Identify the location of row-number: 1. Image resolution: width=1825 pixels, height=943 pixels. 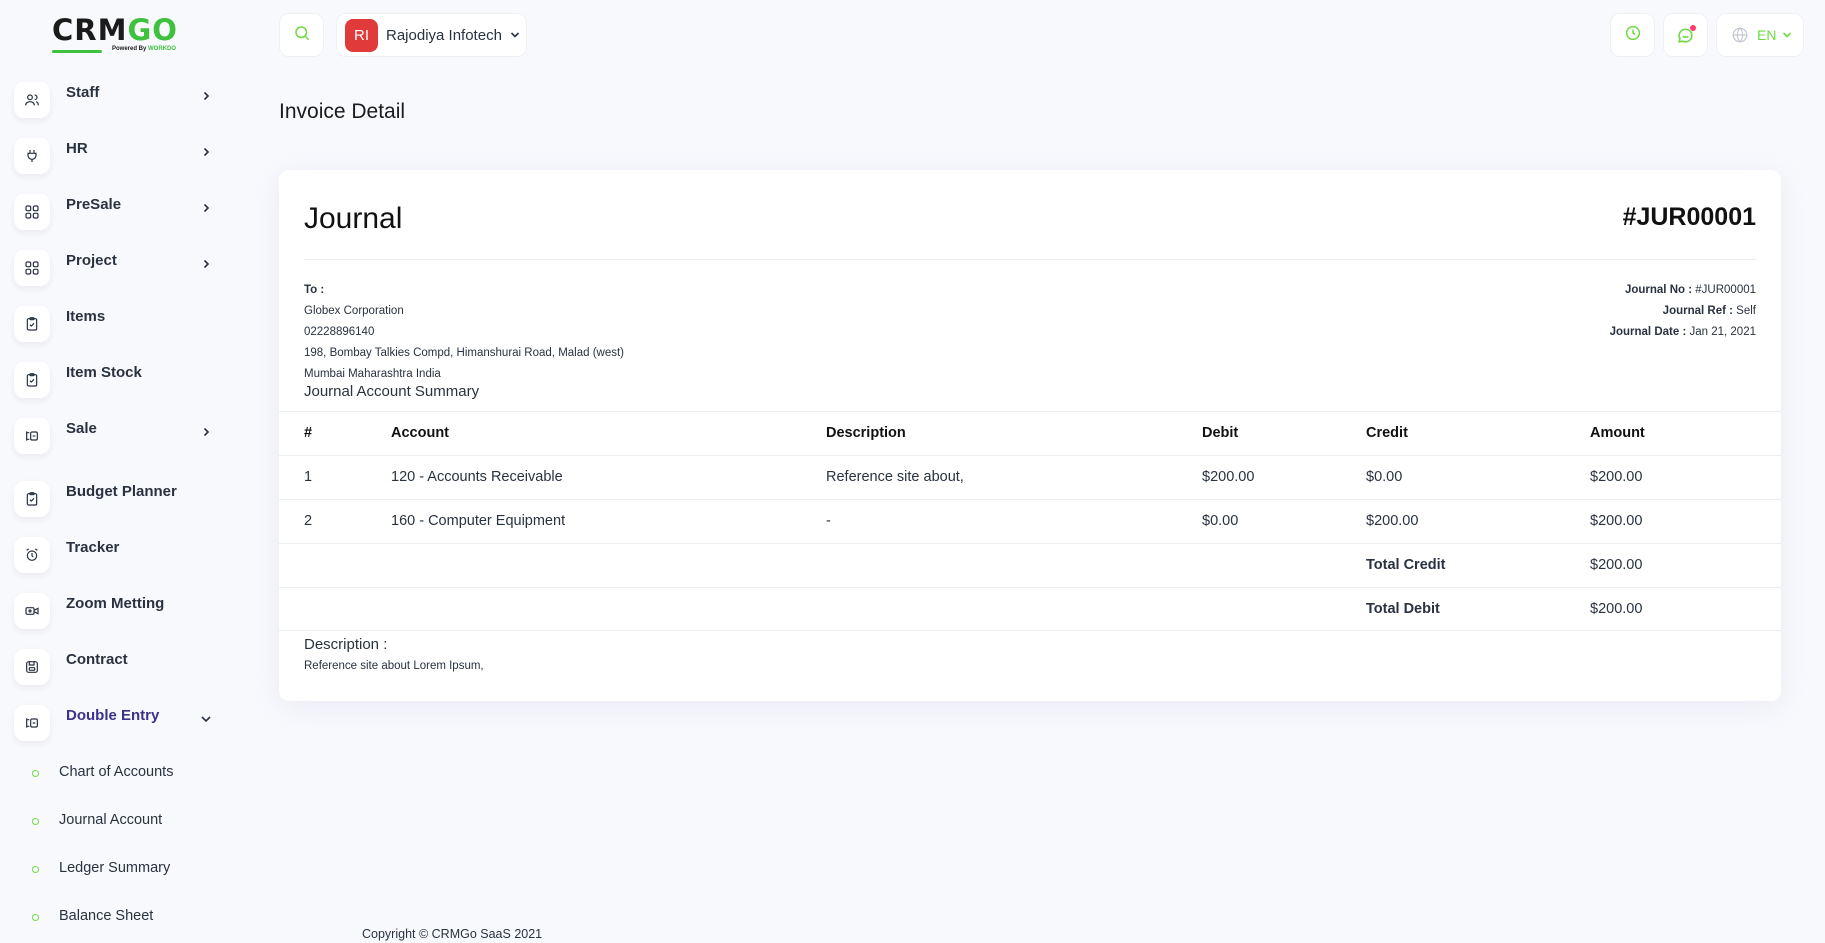
(308, 477).